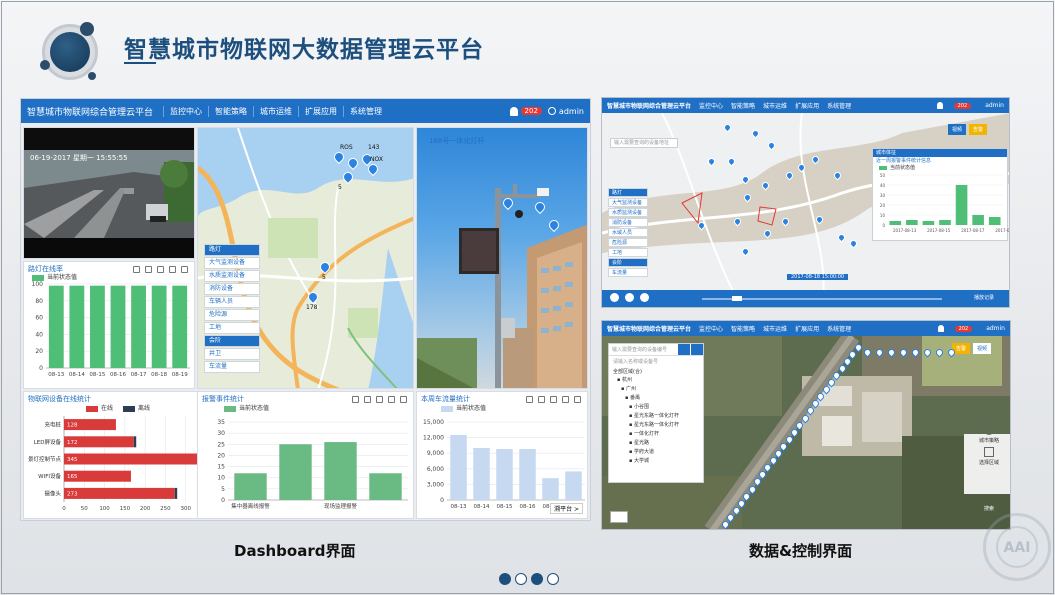 The height and width of the screenshot is (595, 1055). What do you see at coordinates (989, 452) in the screenshot?
I see `select-area-icon` at bounding box center [989, 452].